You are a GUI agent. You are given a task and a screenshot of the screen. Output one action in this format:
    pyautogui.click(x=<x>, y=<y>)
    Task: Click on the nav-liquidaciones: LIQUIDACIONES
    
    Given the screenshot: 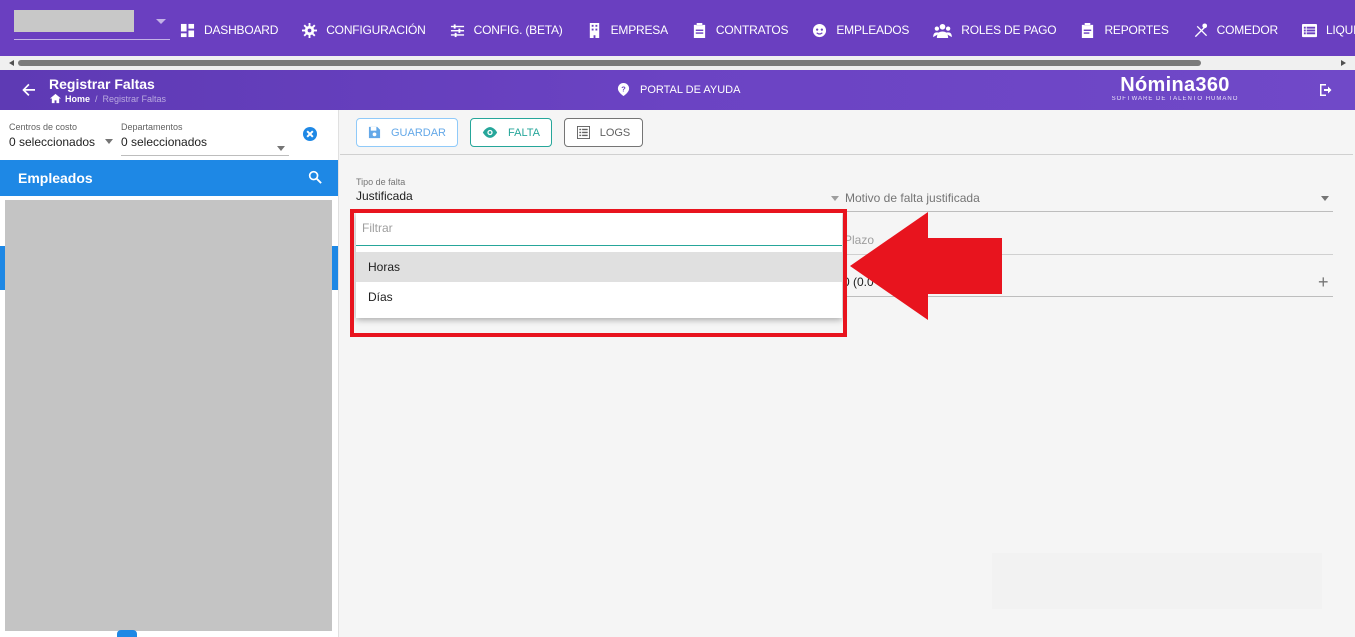 What is the action you would take?
    pyautogui.click(x=1328, y=30)
    